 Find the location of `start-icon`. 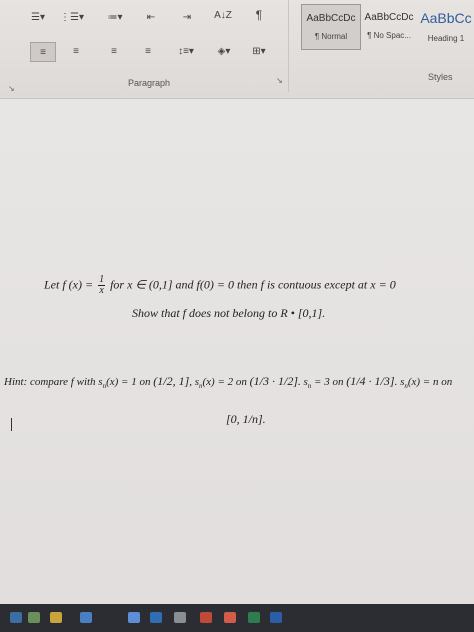

start-icon is located at coordinates (16, 617).